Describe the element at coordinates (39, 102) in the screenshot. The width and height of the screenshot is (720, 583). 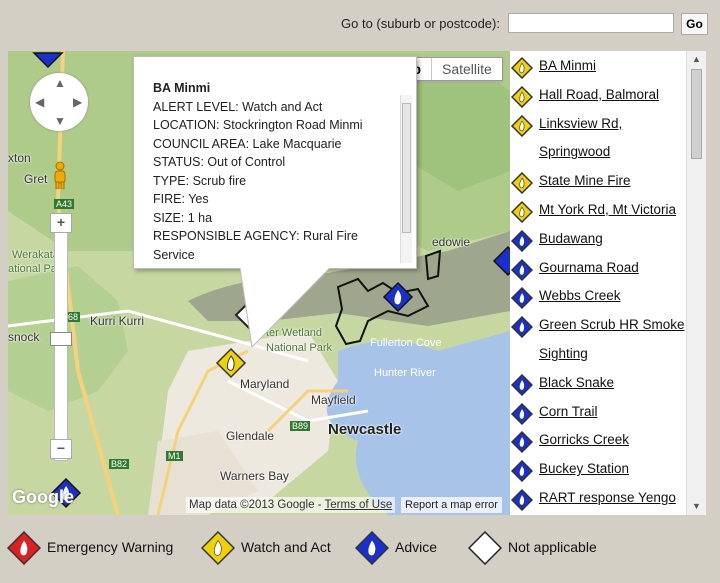
I see `pan-left-icon: ◀` at that location.